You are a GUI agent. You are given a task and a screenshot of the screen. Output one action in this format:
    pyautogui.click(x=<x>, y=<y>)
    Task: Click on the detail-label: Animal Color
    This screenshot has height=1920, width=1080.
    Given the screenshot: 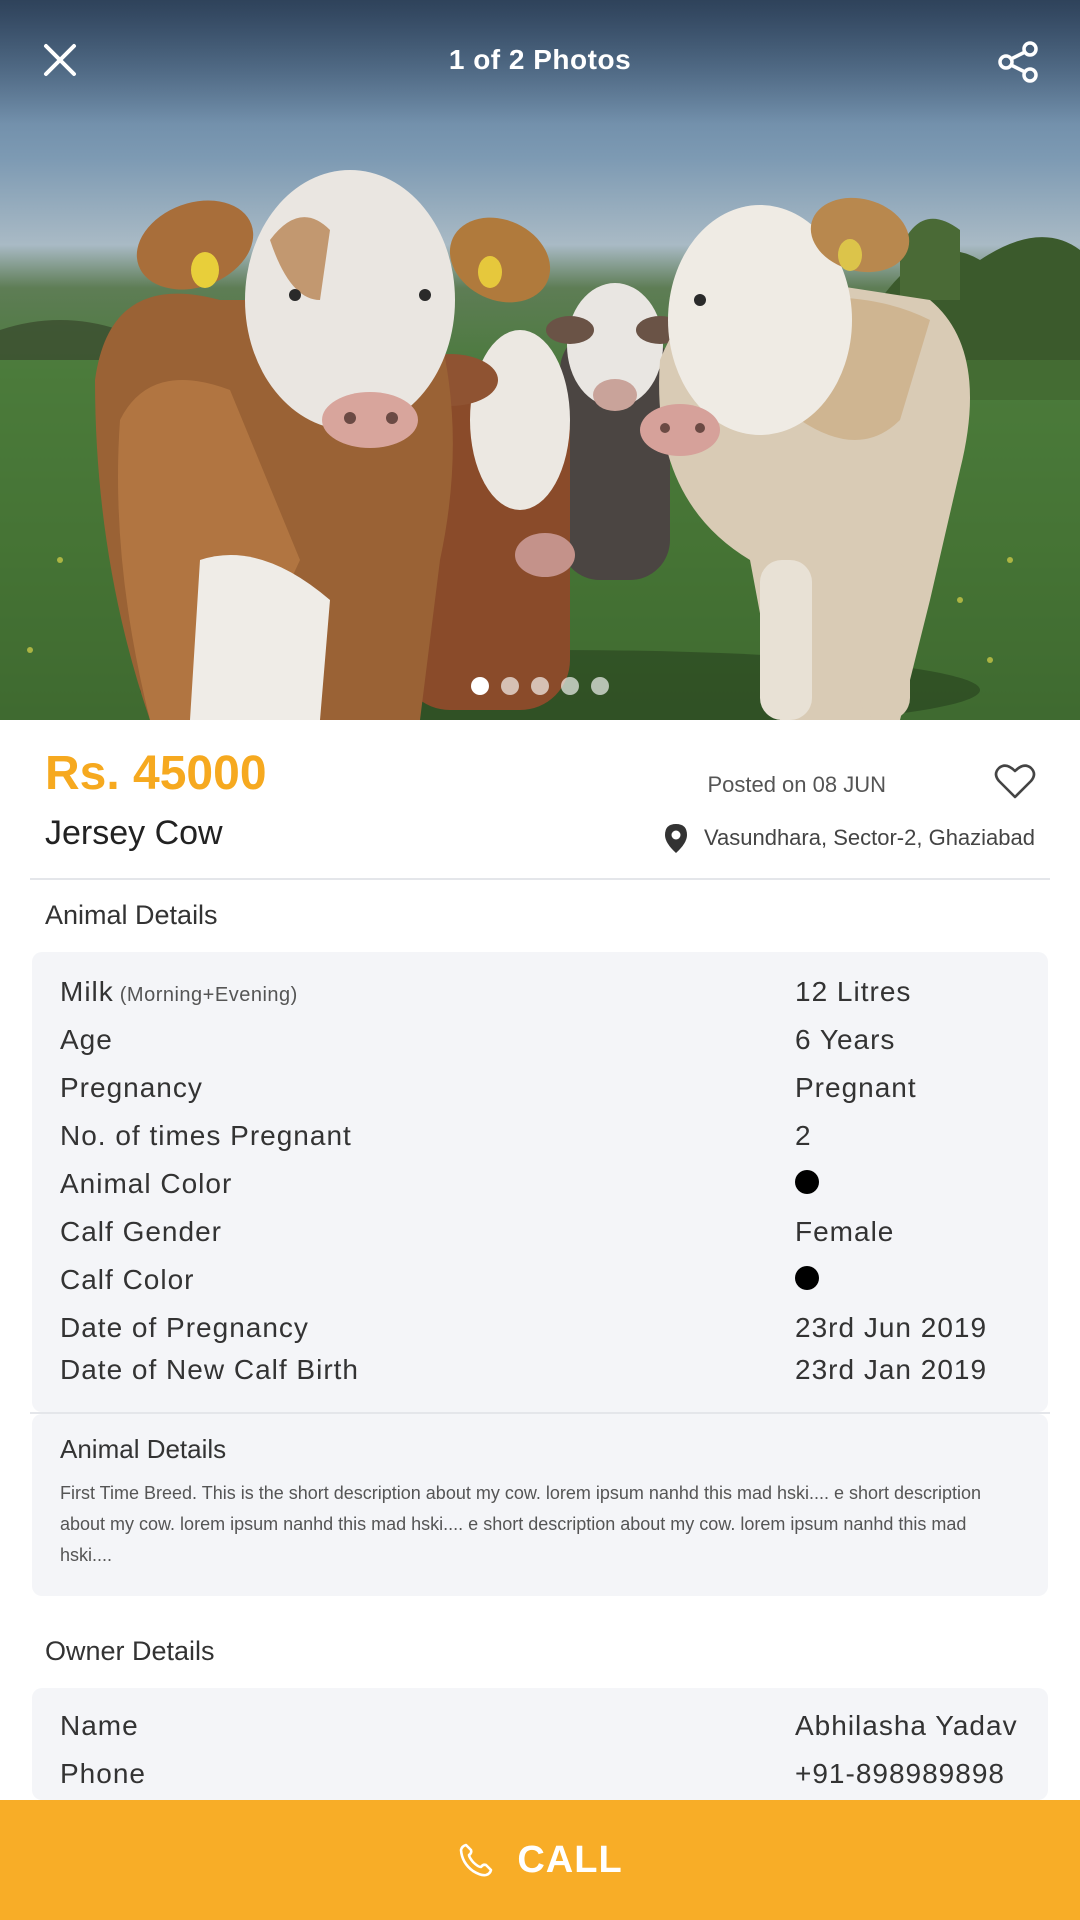 What is the action you would take?
    pyautogui.click(x=146, y=1183)
    